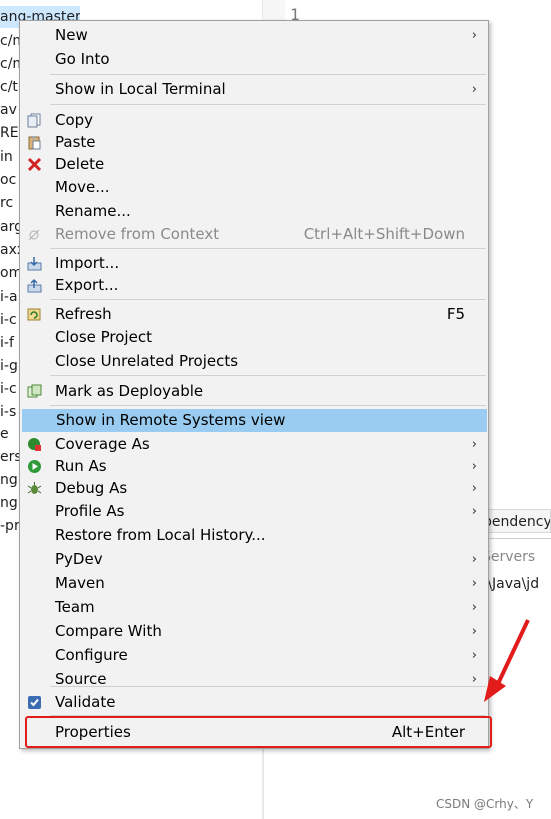  I want to click on menu-item-label: Delete, so click(80, 164).